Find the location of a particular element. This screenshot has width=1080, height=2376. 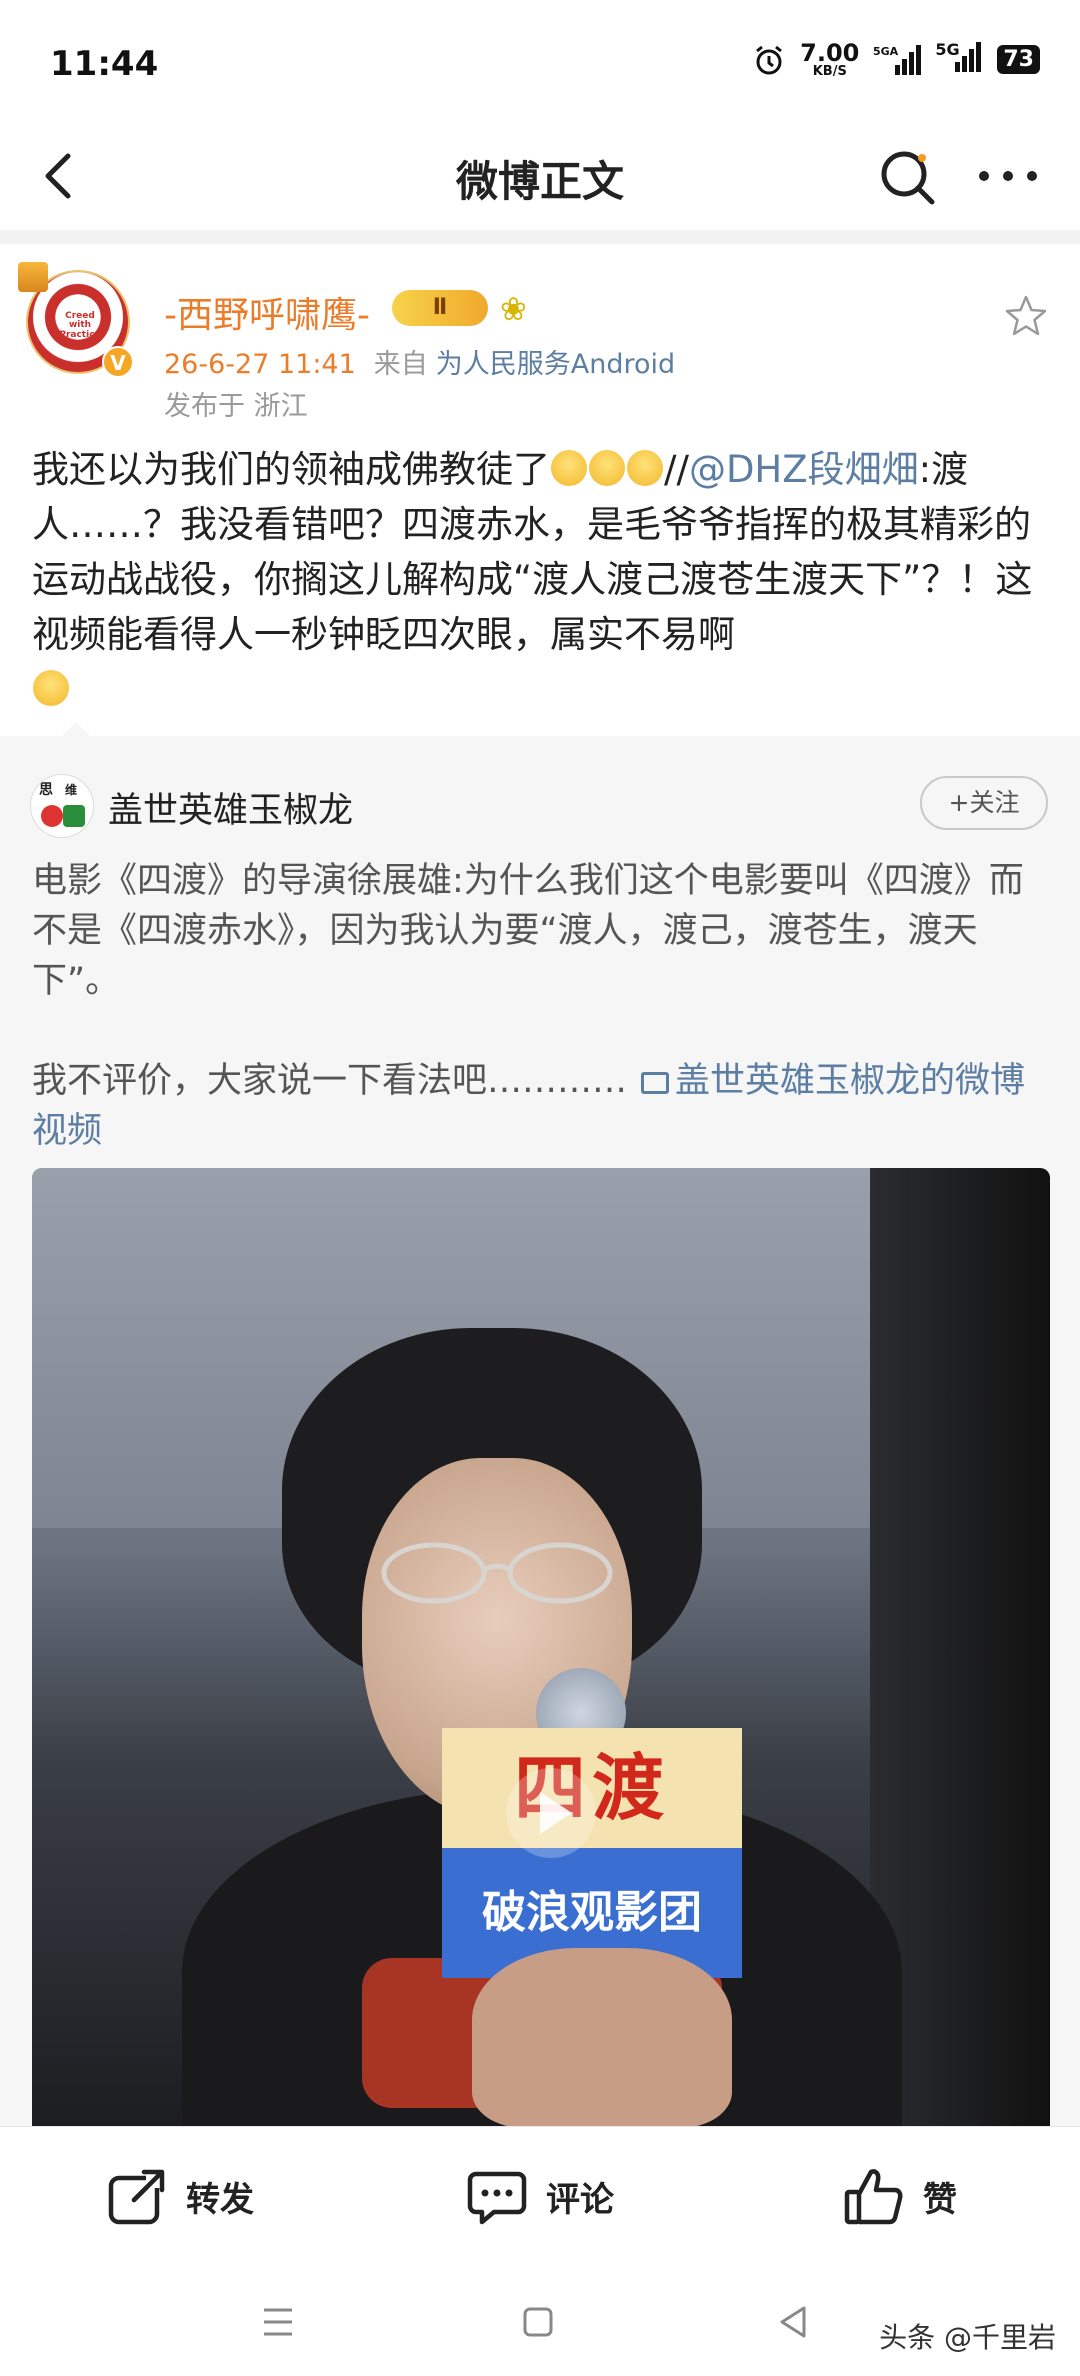

avatar-inner: Creed with Practice is located at coordinates (80, 325).